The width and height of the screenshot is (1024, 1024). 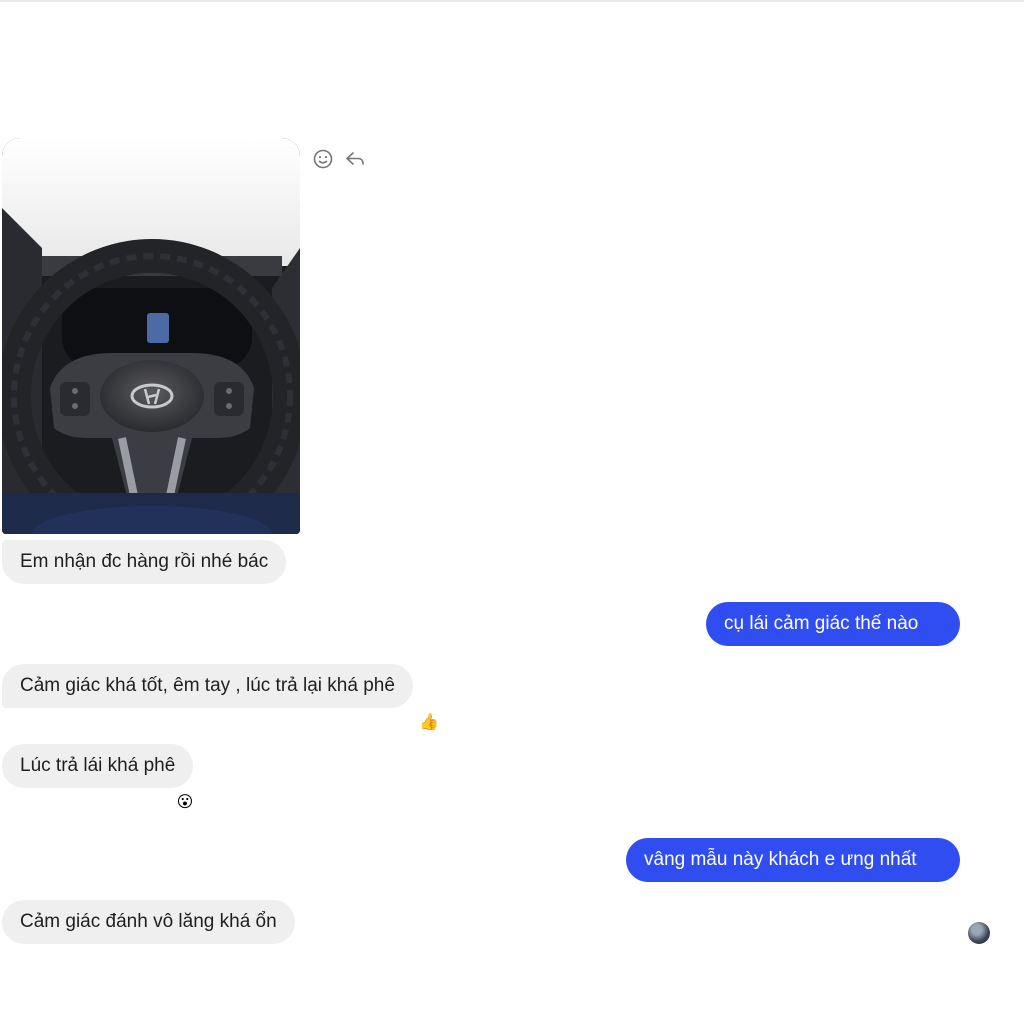 I want to click on message-text: Lúc trả lái khá phê, so click(x=98, y=765).